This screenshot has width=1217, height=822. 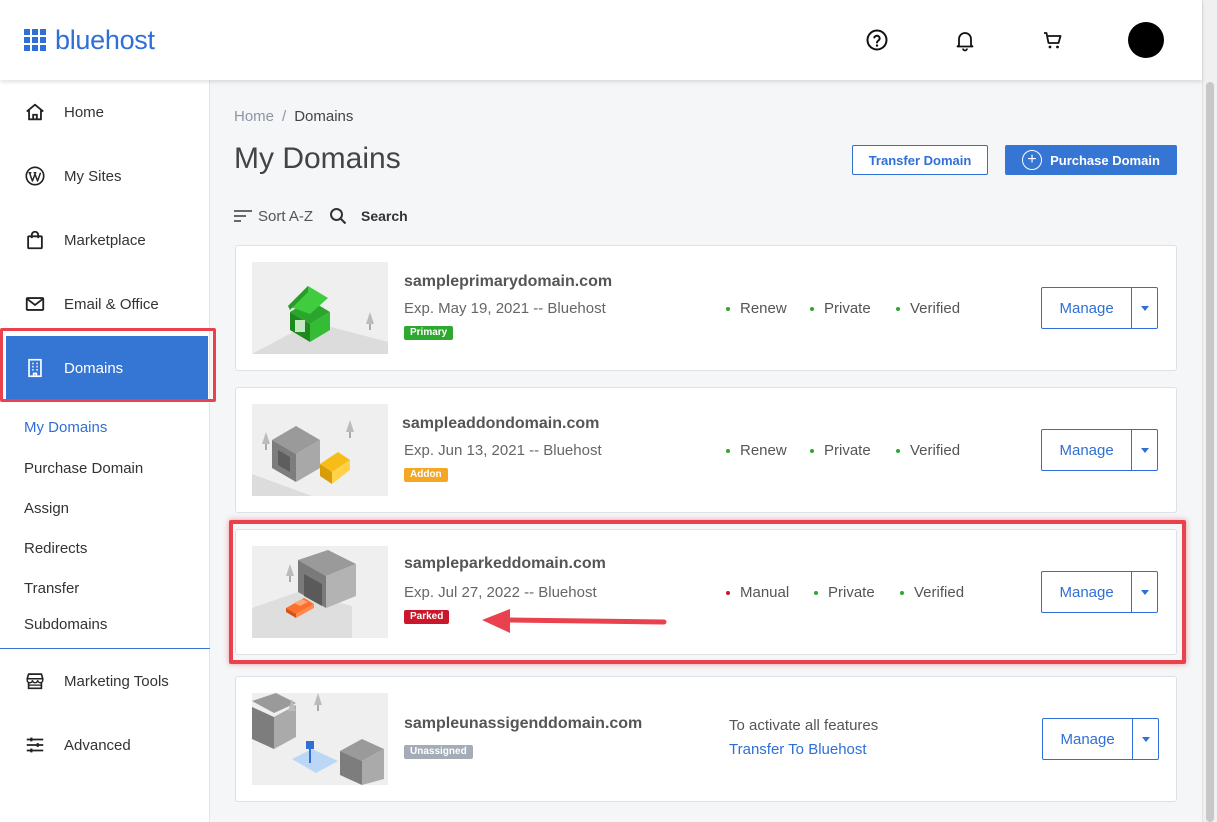 What do you see at coordinates (965, 40) in the screenshot?
I see `bell-icon` at bounding box center [965, 40].